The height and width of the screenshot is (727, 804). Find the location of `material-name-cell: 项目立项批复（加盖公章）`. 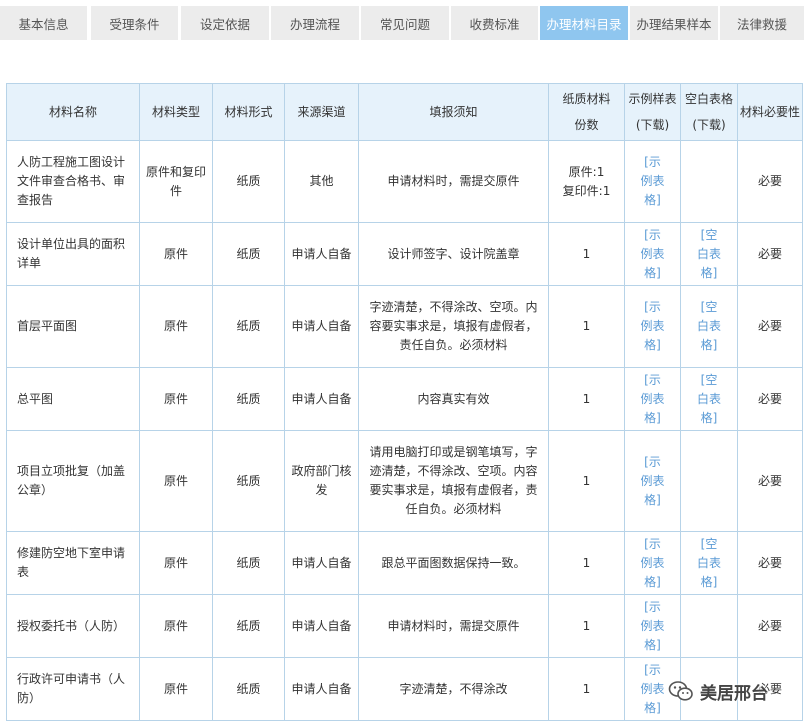

material-name-cell: 项目立项批复（加盖公章） is located at coordinates (73, 481).